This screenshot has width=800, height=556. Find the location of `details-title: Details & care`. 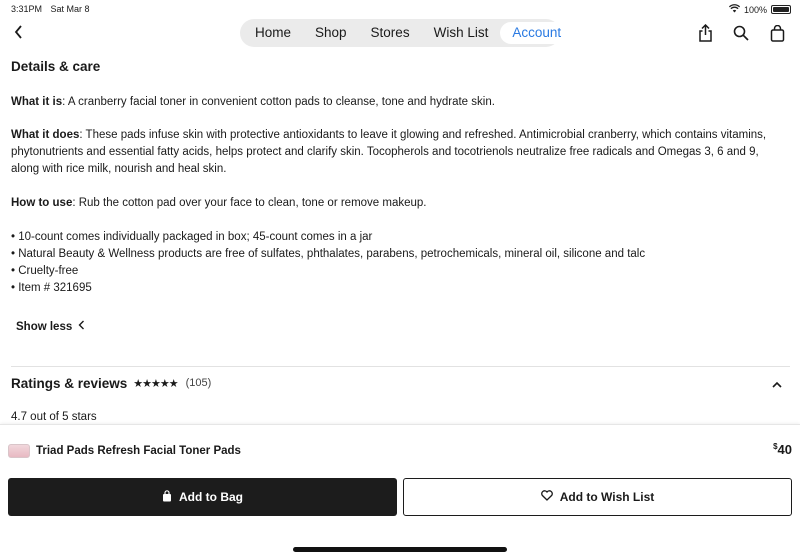

details-title: Details & care is located at coordinates (56, 66).